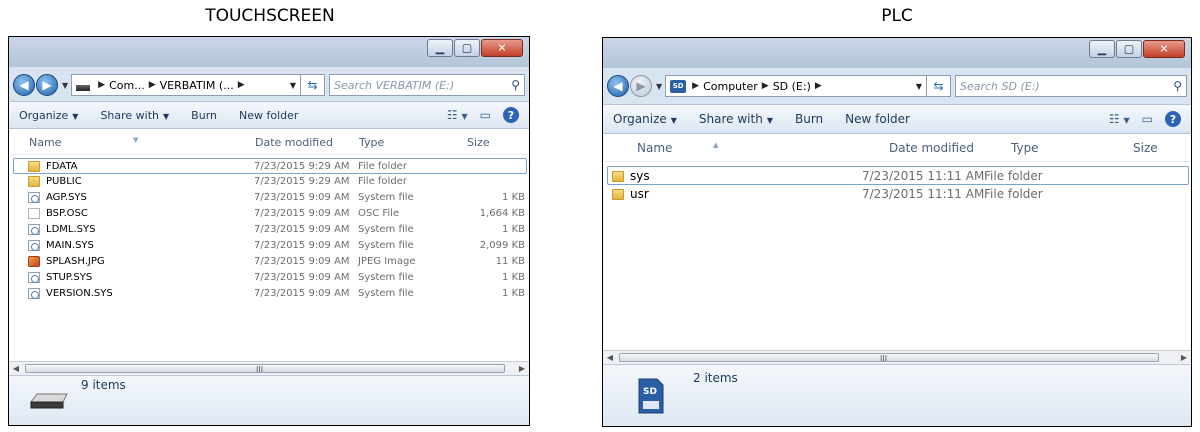 Image resolution: width=1200 pixels, height=432 pixels. What do you see at coordinates (75, 261) in the screenshot?
I see `file-name: SPLASH.JPG` at bounding box center [75, 261].